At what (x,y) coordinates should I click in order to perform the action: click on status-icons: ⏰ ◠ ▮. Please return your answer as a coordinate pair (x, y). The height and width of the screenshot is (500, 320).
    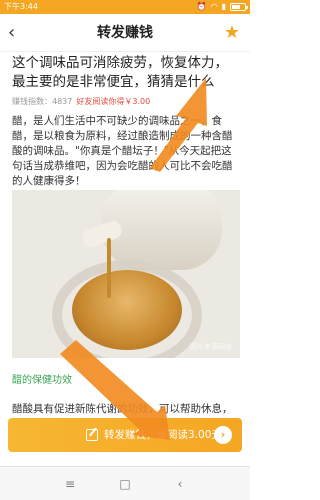
    Looking at the image, I should click on (222, 7).